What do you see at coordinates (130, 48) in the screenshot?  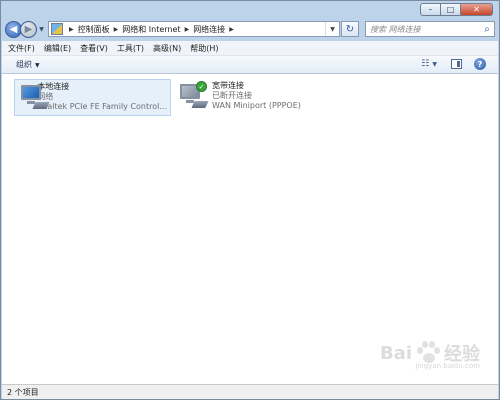 I see `menu-tools: 工具(T)` at bounding box center [130, 48].